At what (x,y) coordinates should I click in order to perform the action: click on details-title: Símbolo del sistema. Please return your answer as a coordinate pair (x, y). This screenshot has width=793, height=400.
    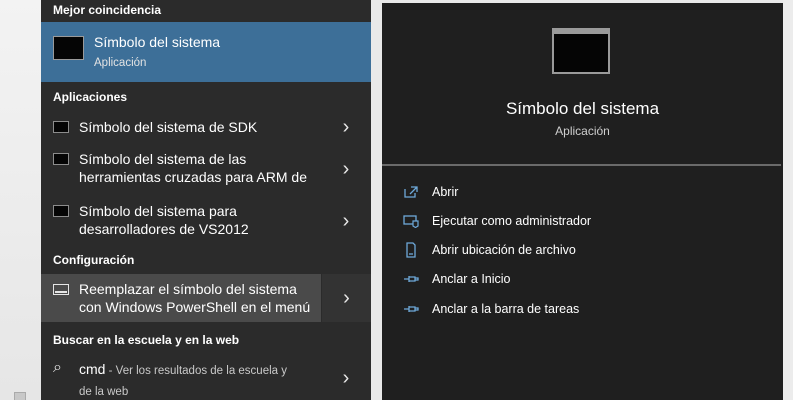
    Looking at the image, I should click on (582, 108).